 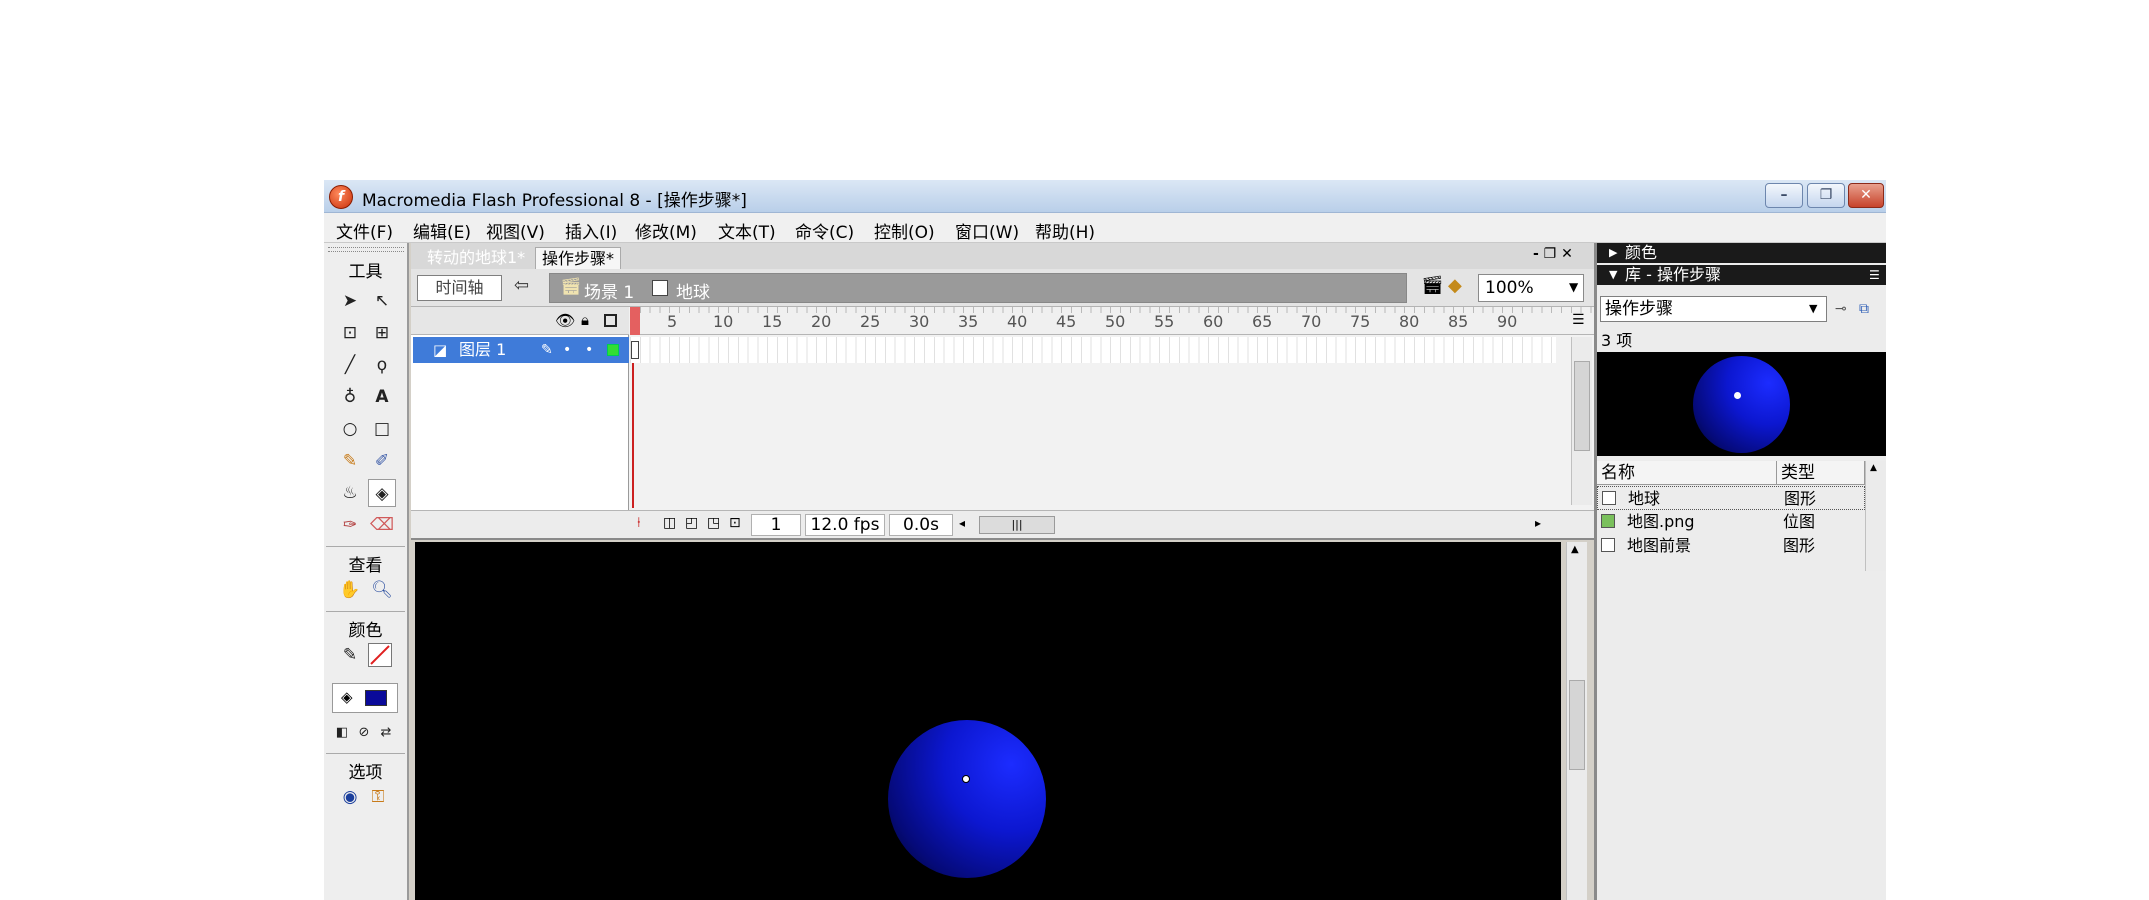 What do you see at coordinates (635, 321) in the screenshot?
I see `playhead-marker` at bounding box center [635, 321].